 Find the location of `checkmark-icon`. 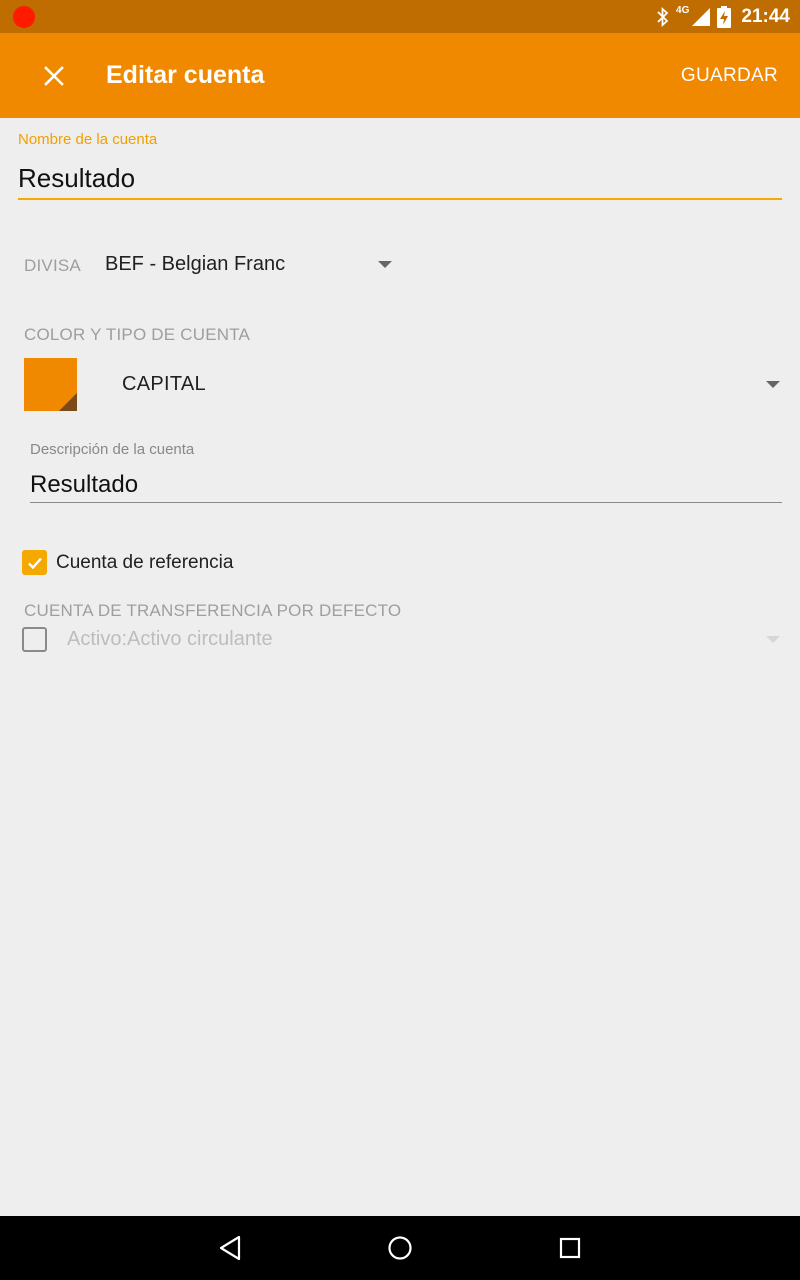

checkmark-icon is located at coordinates (34, 563).